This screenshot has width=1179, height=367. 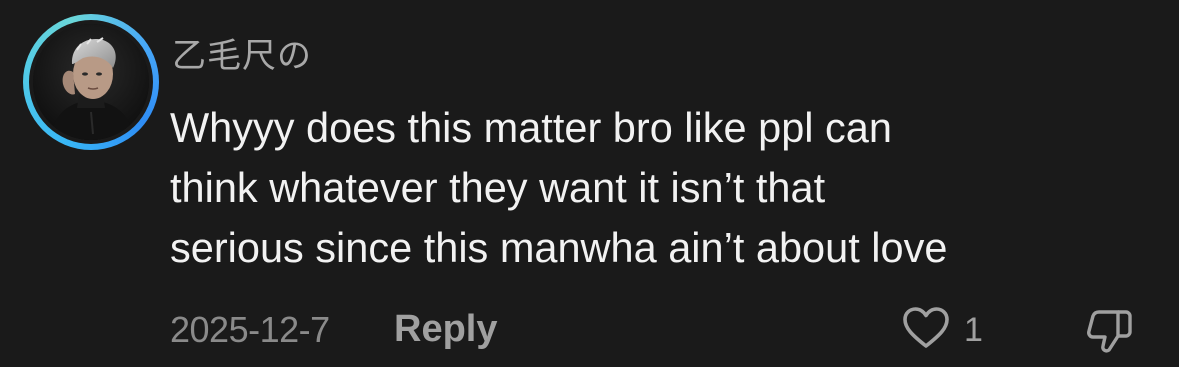 What do you see at coordinates (250, 329) in the screenshot?
I see `comment-date: 2025-12-7` at bounding box center [250, 329].